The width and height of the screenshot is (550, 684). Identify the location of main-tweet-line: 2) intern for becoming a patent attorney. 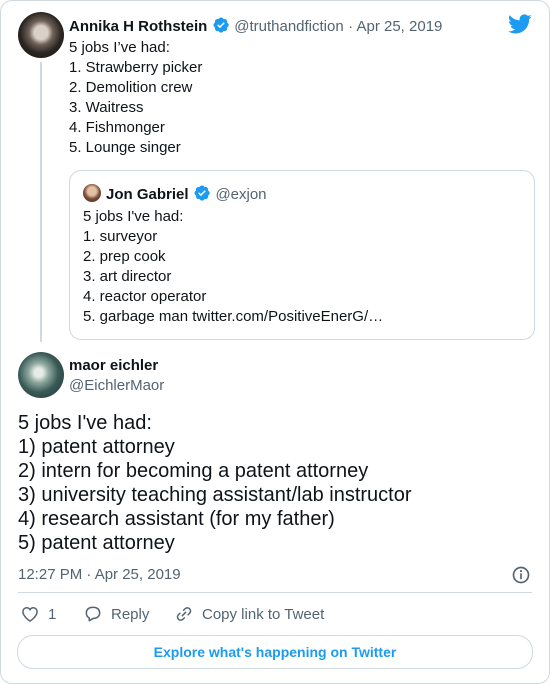
(193, 471).